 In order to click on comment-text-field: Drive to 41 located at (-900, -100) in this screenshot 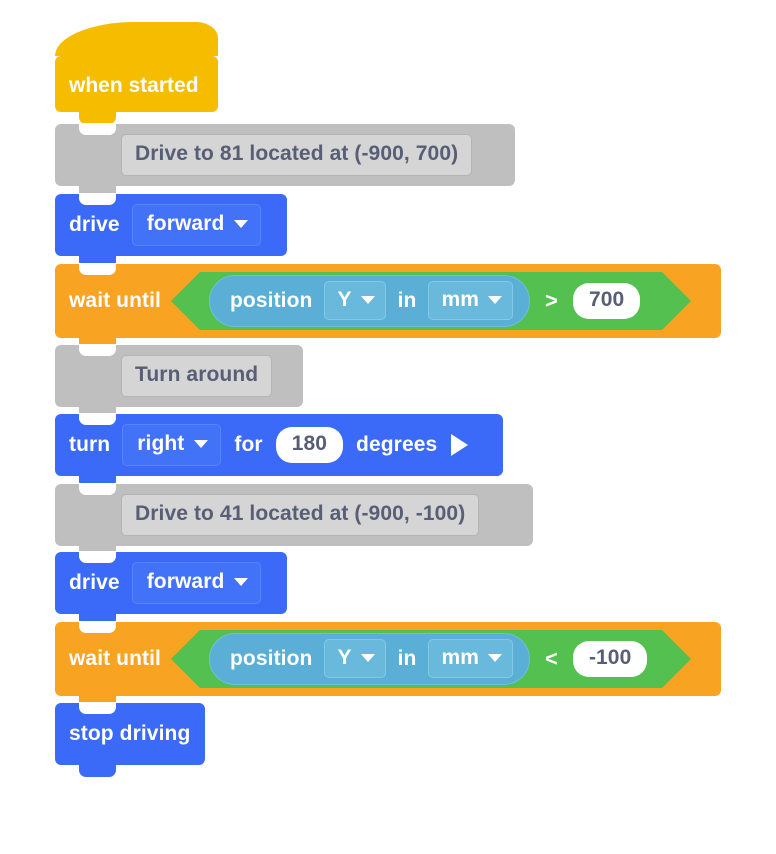, I will do `click(300, 515)`.